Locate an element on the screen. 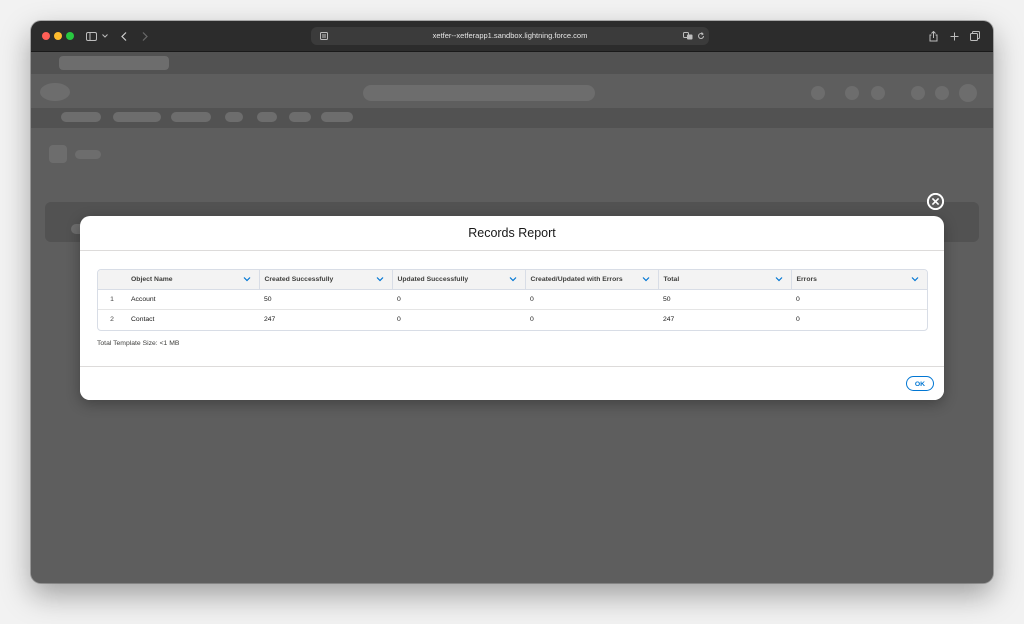 Image resolution: width=1024 pixels, height=624 pixels. page-title is located at coordinates (88, 154).